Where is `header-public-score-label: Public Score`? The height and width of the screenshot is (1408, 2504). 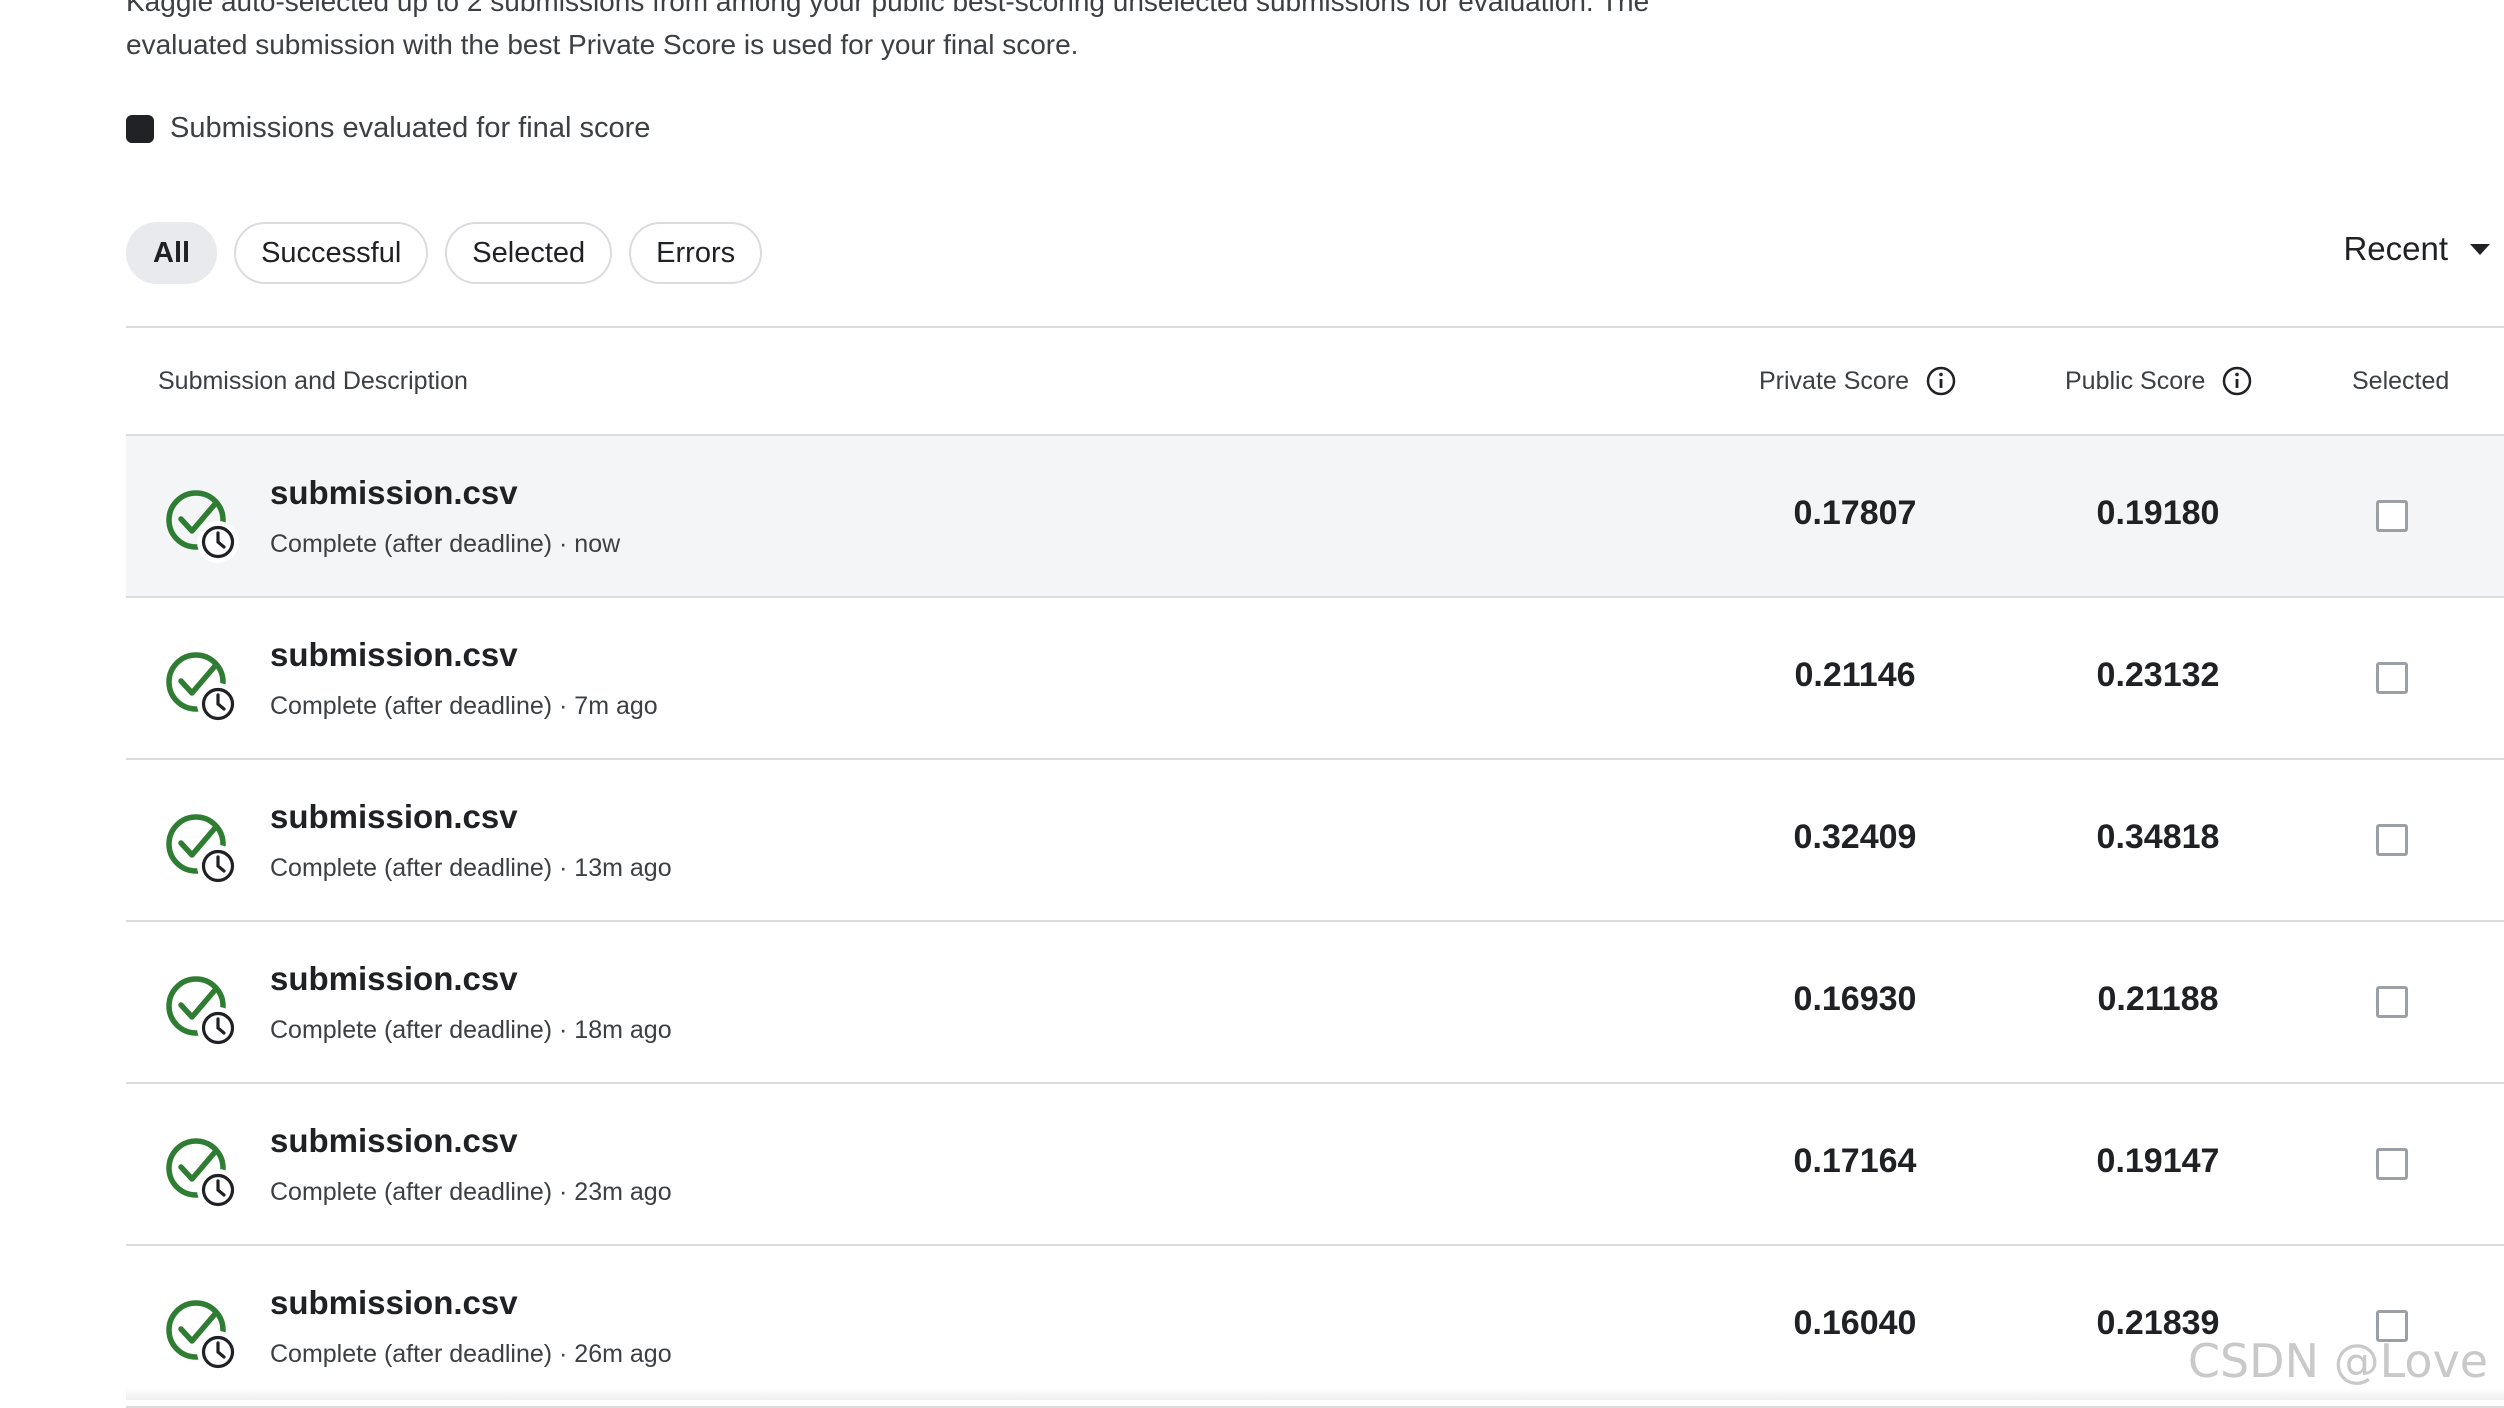
header-public-score-label: Public Score is located at coordinates (2135, 380).